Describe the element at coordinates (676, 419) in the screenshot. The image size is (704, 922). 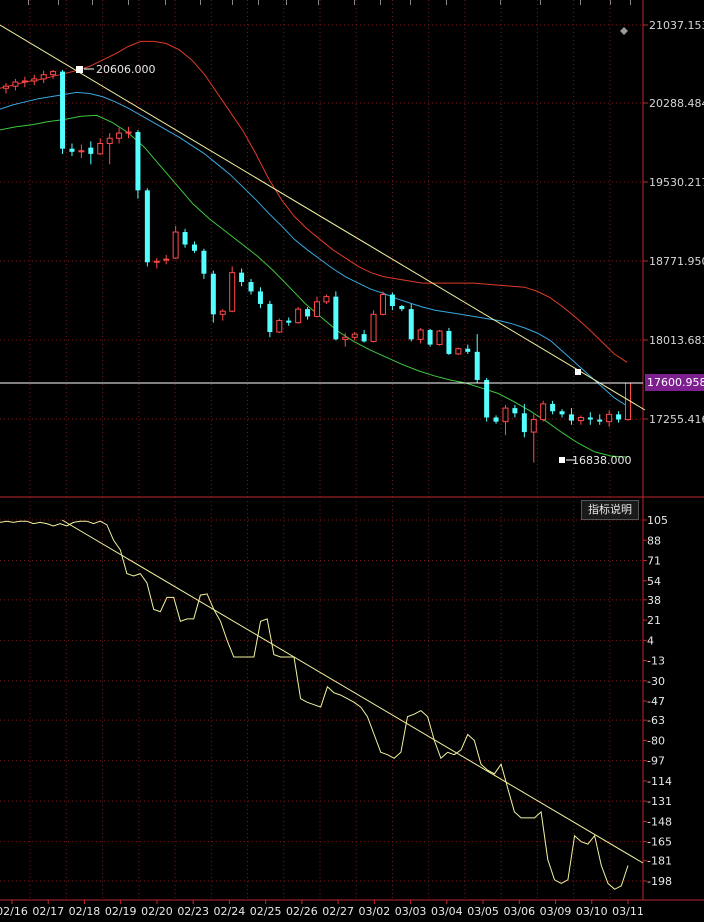
I see `price-tick-label: 17255.416` at that location.